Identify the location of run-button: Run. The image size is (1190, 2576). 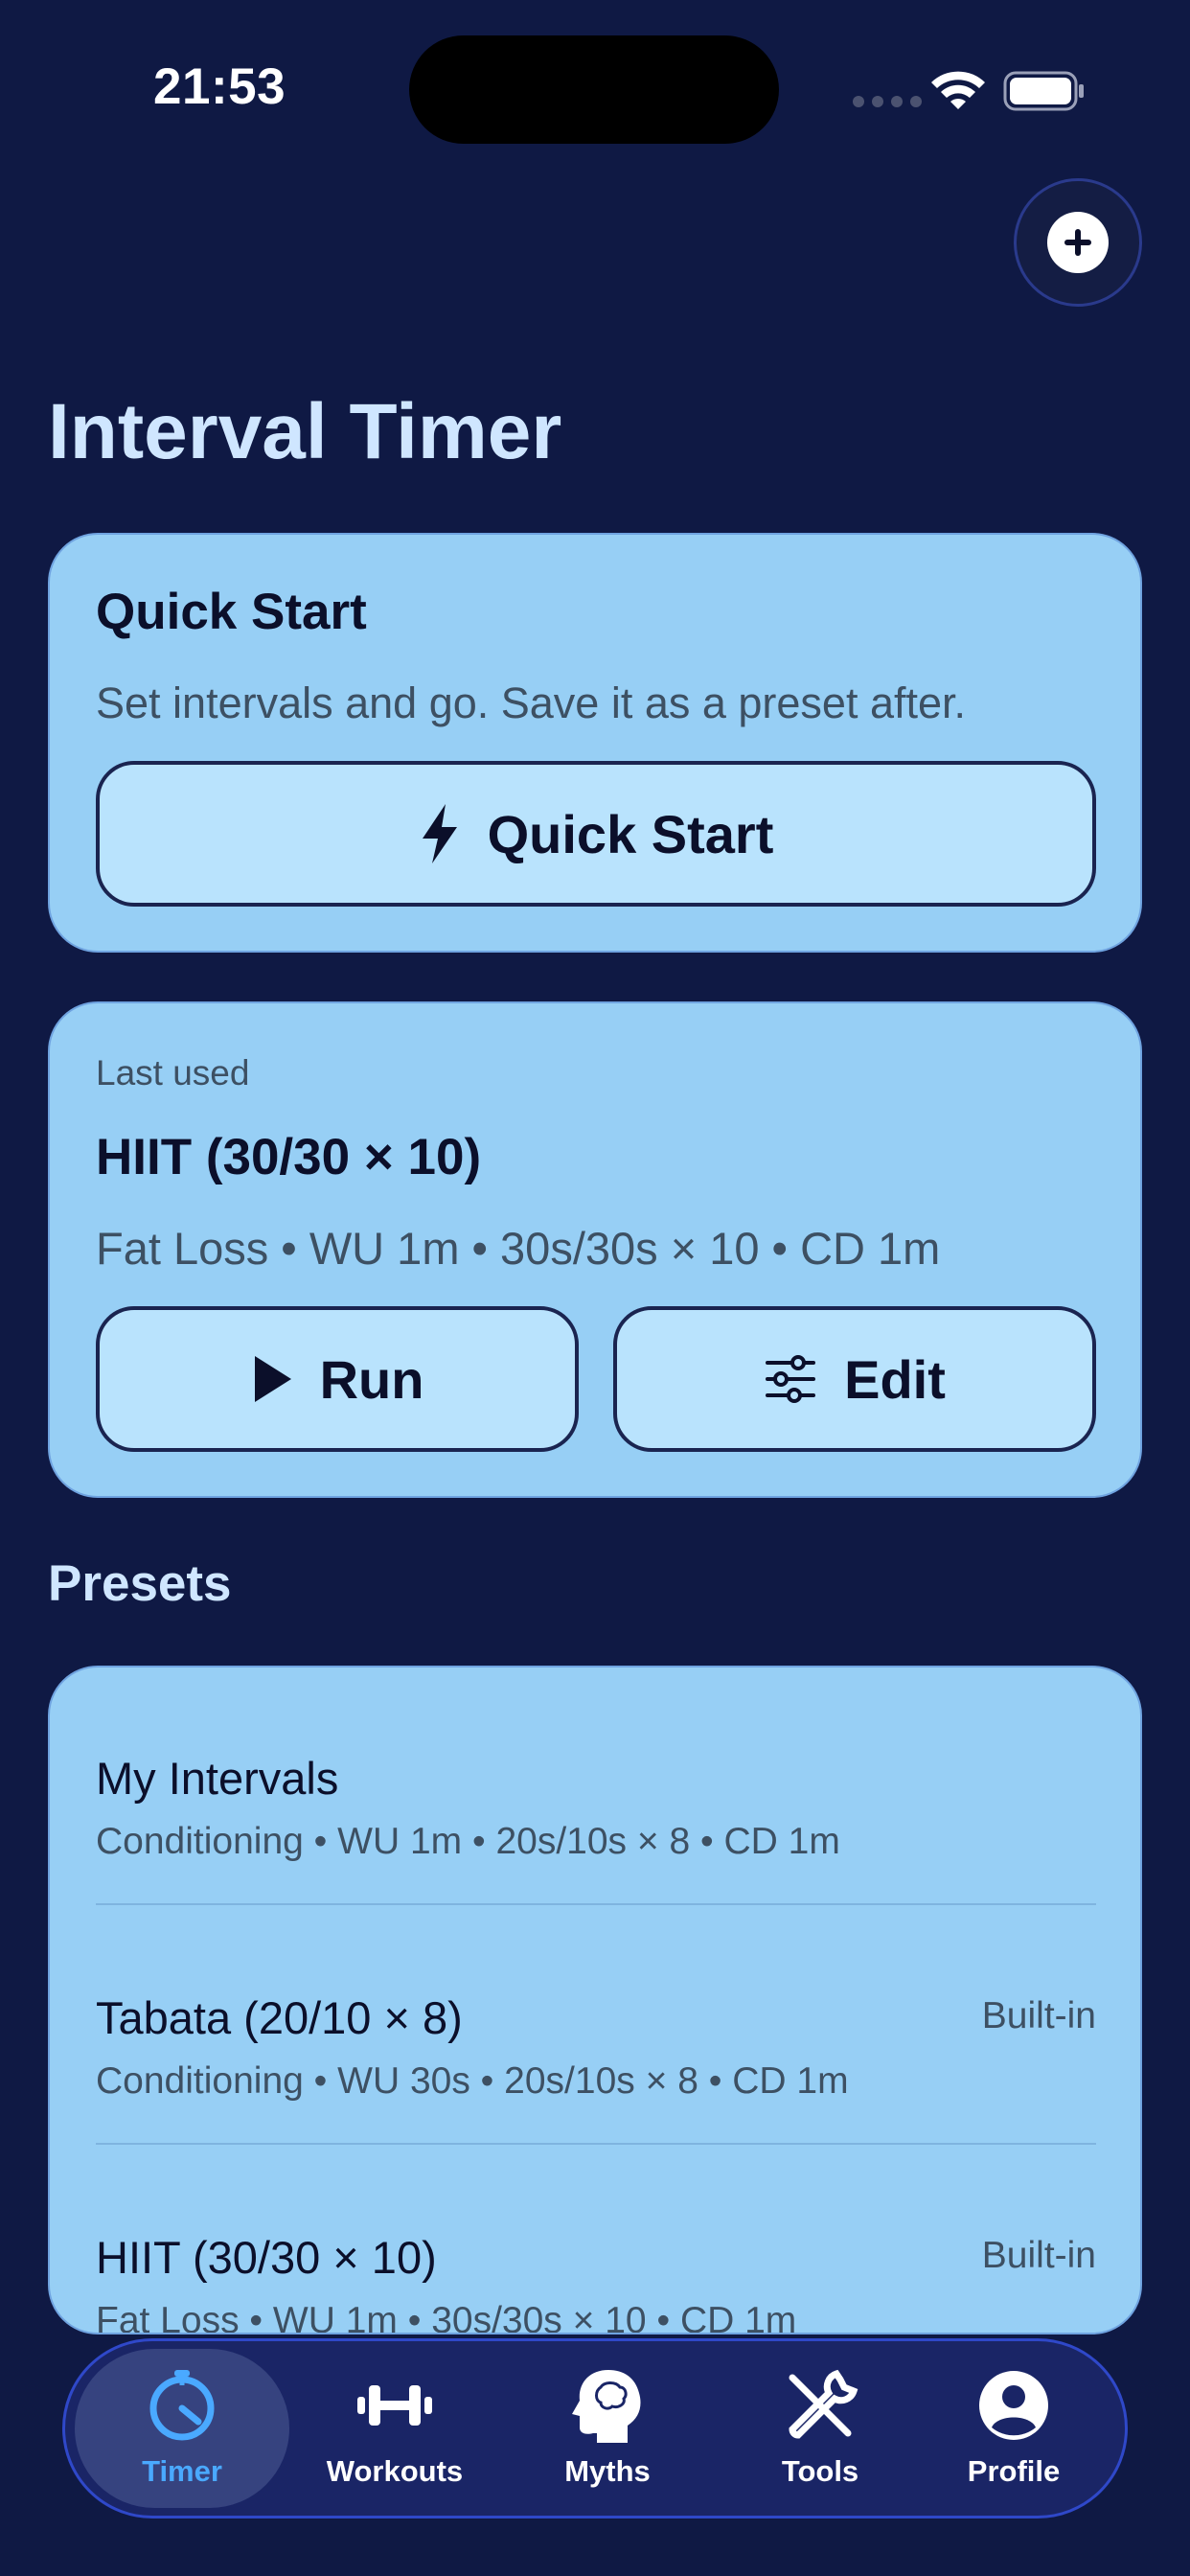
(338, 1379).